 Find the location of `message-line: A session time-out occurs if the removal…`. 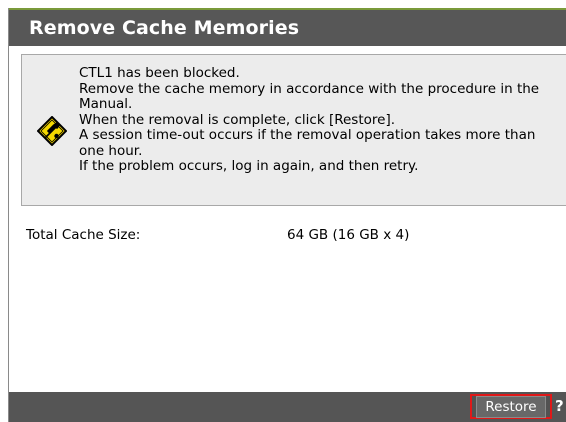

message-line: A session time-out occurs if the removal… is located at coordinates (307, 135).